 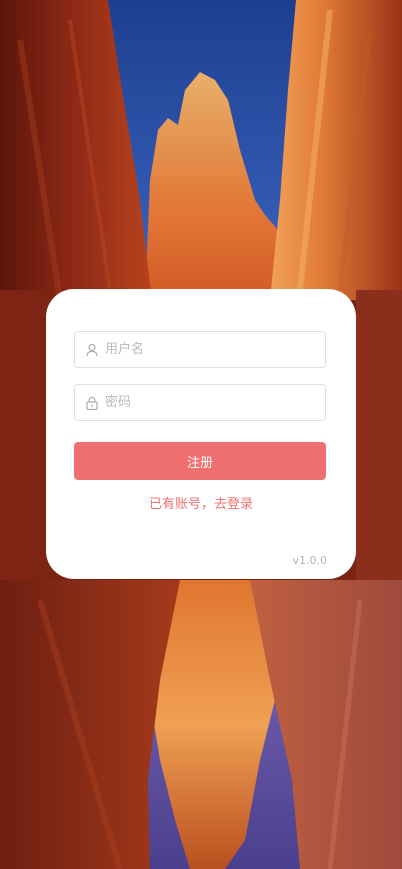 I want to click on lock-icon, so click(x=92, y=403).